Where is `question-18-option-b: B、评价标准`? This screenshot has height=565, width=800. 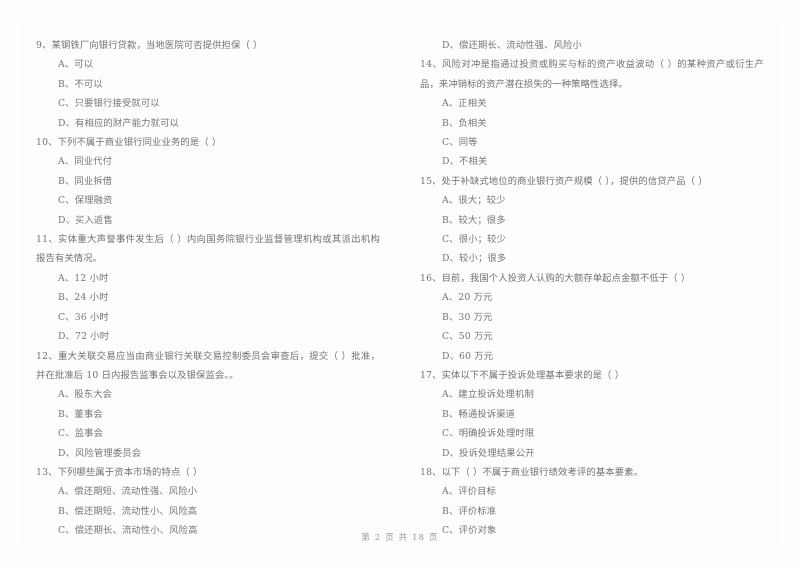 question-18-option-b: B、评价标准 is located at coordinates (592, 511).